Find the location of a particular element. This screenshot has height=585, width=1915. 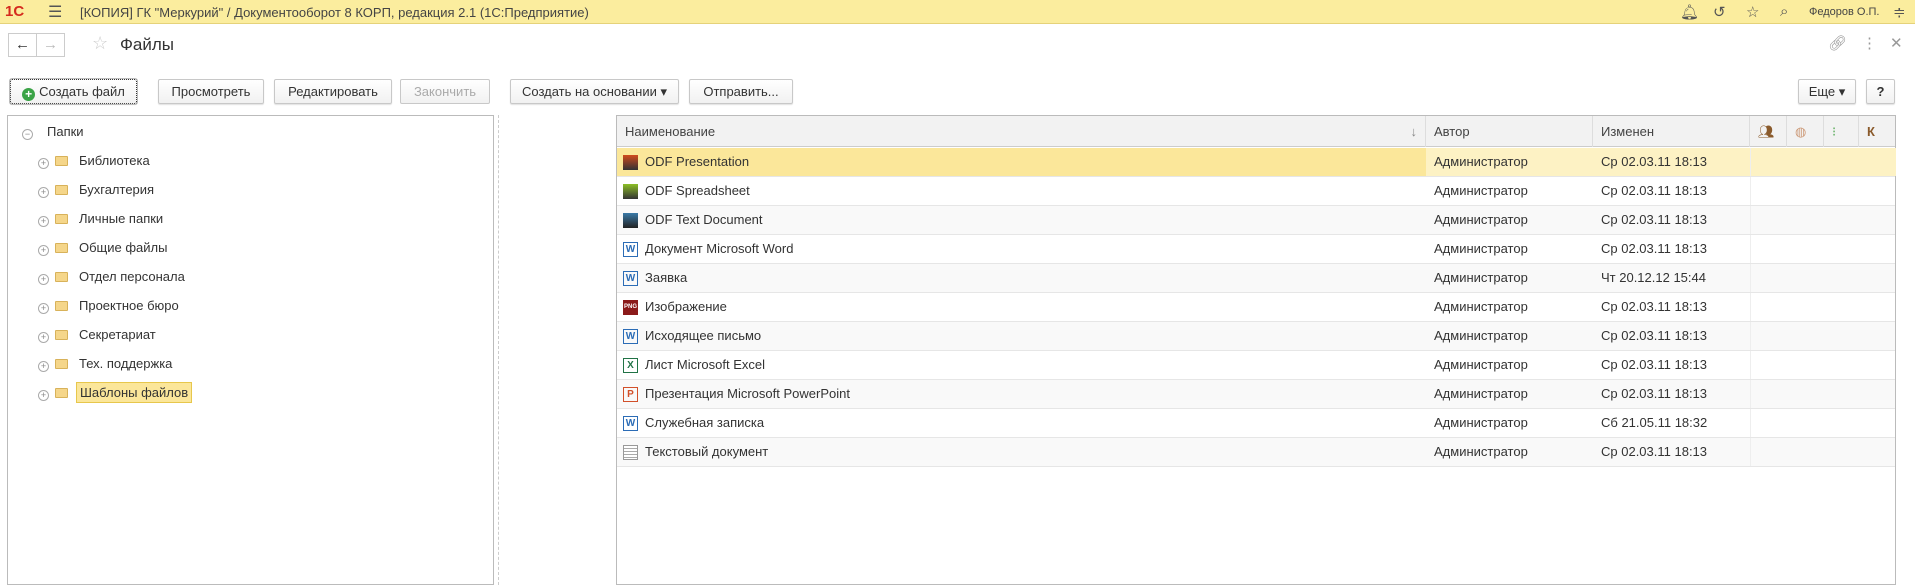

column-changed: Изменен is located at coordinates (1671, 131).